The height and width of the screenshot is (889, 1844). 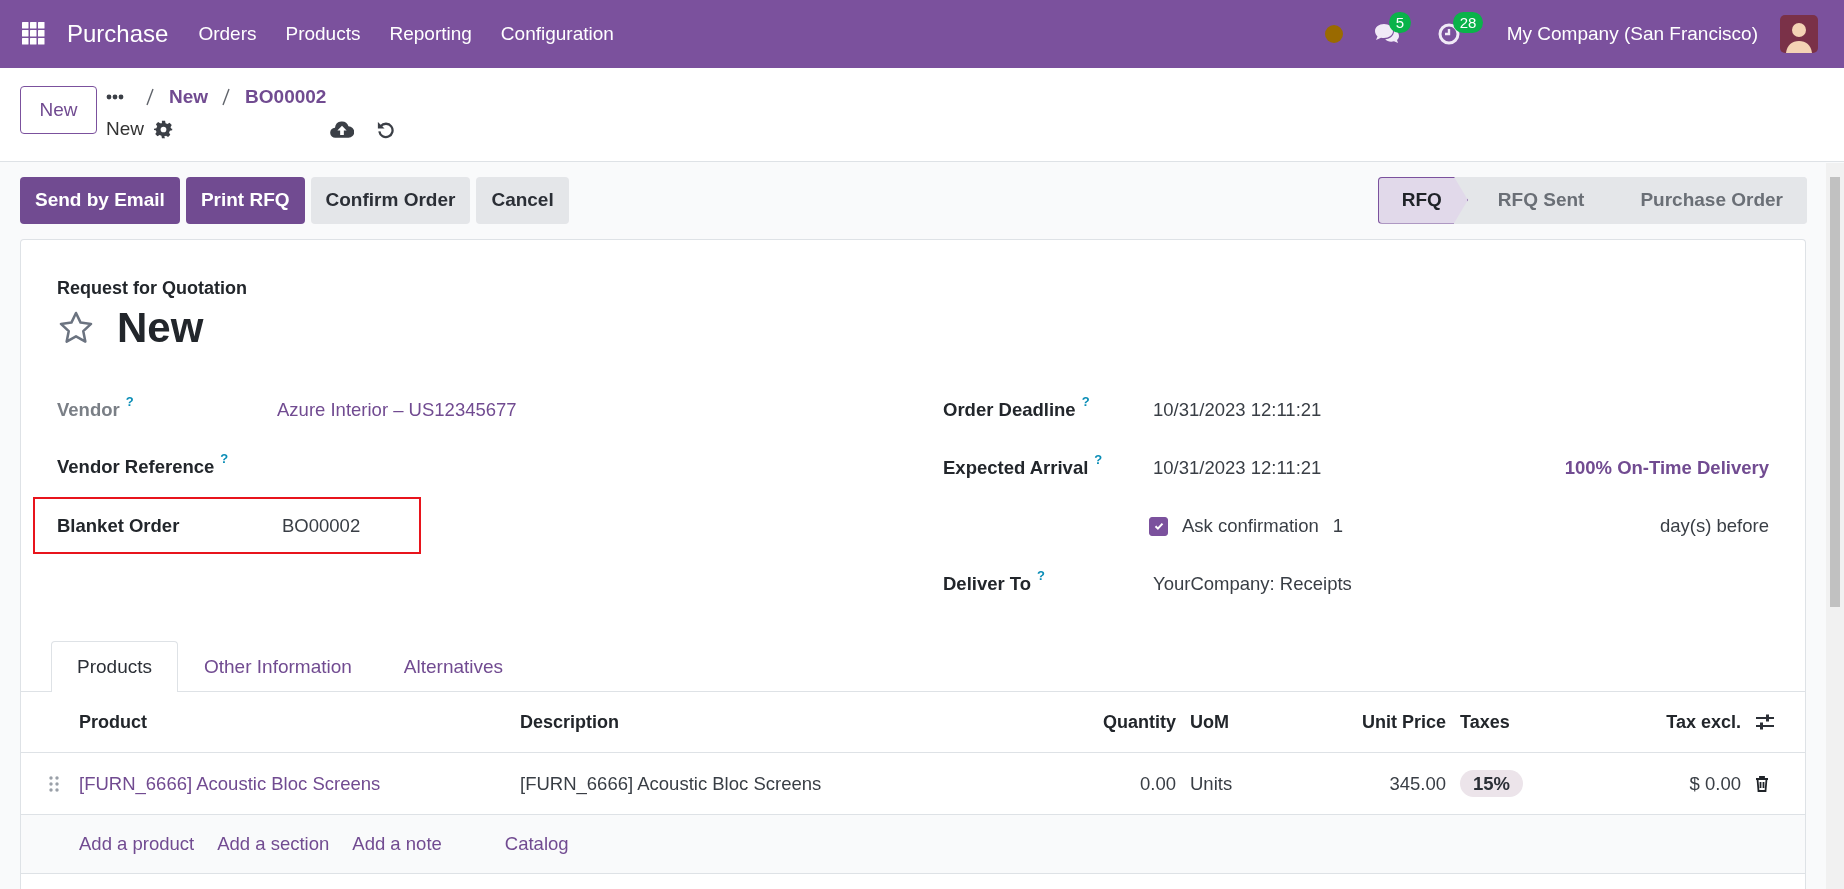 I want to click on add-line-link: Add a product, so click(x=137, y=844).